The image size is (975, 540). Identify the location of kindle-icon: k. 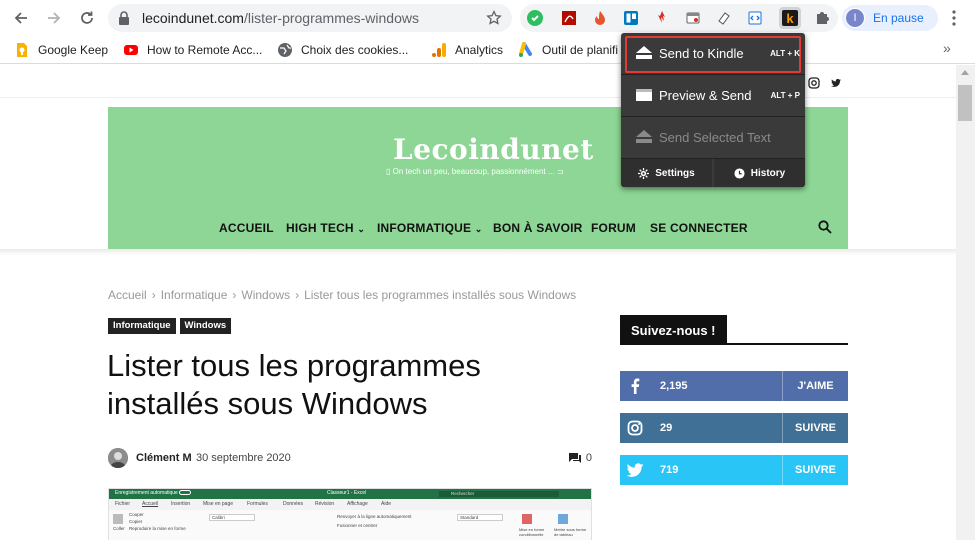
(790, 18).